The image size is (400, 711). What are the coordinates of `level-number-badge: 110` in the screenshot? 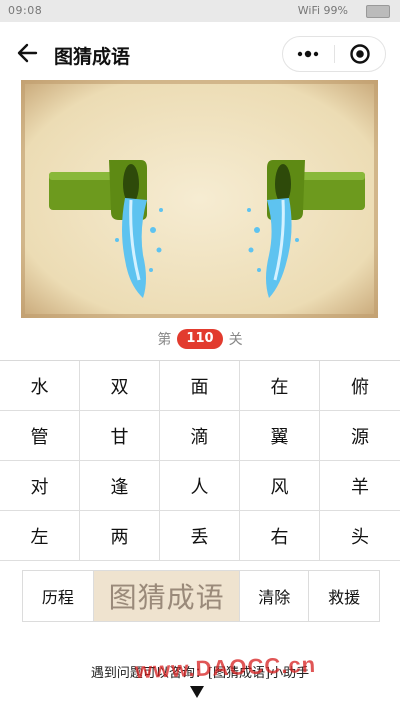 It's located at (200, 339).